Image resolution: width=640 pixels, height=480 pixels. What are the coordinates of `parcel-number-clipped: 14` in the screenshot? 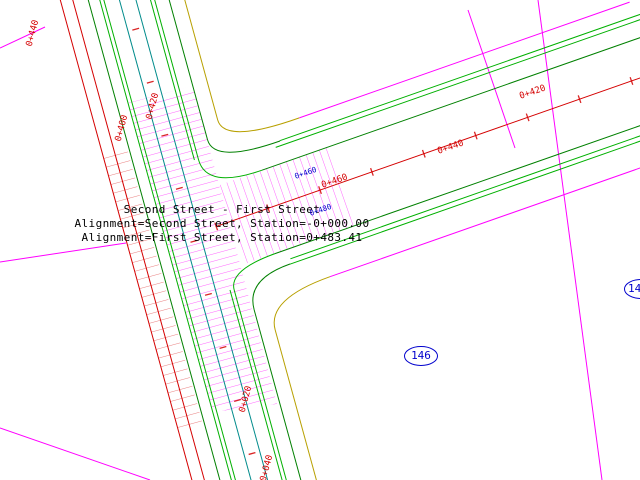 It's located at (634, 288).